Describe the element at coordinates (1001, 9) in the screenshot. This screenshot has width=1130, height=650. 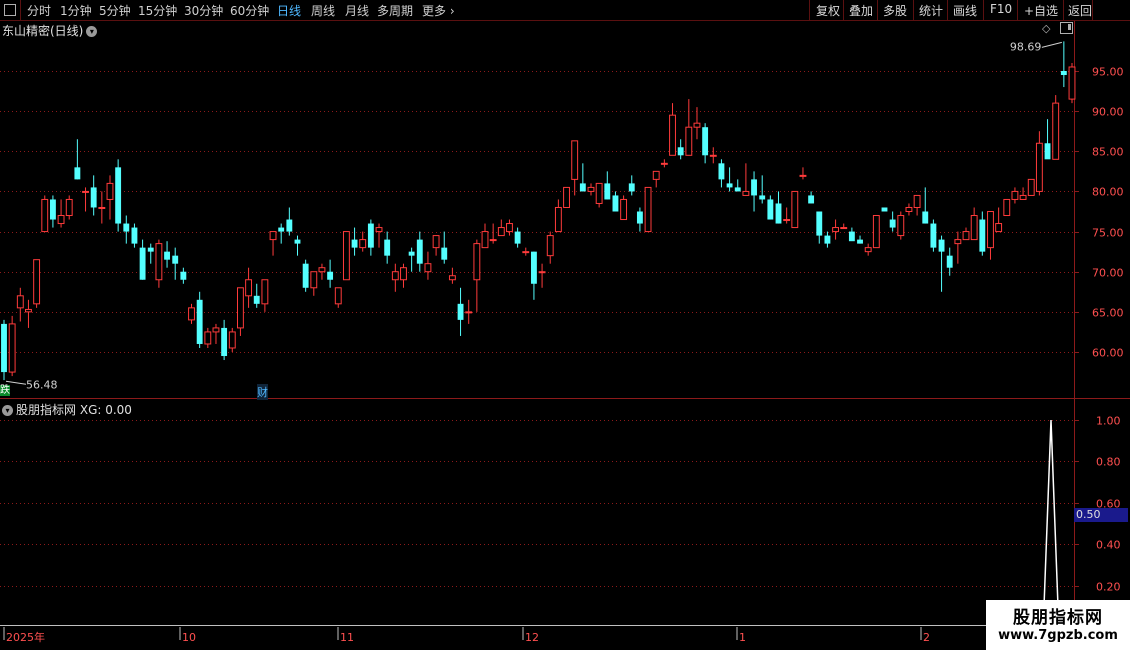
I see `menu-f10: F10` at that location.